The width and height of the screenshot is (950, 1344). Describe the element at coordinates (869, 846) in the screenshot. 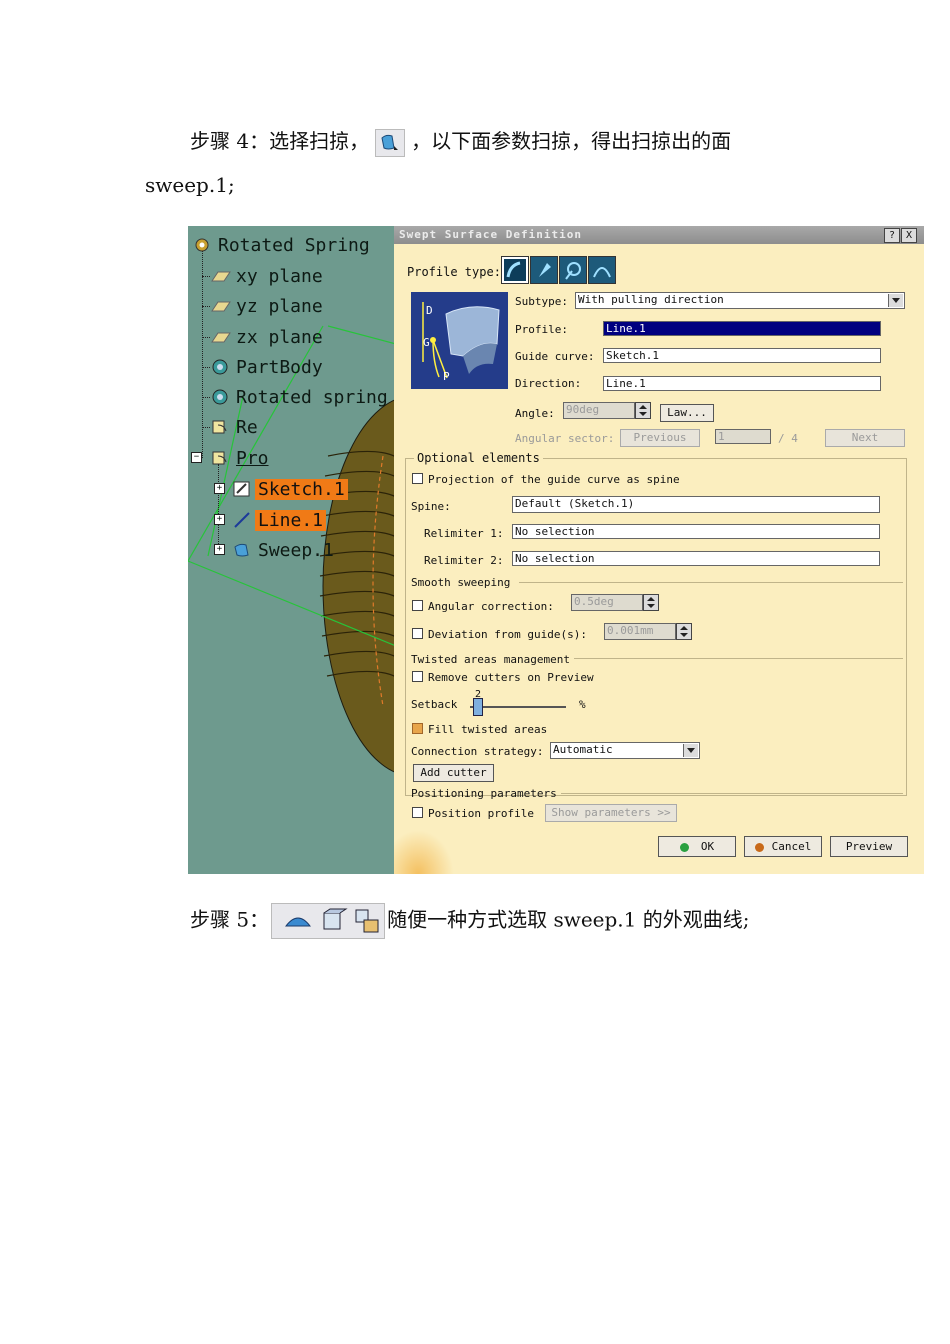

I see `preview-button: Preview` at that location.